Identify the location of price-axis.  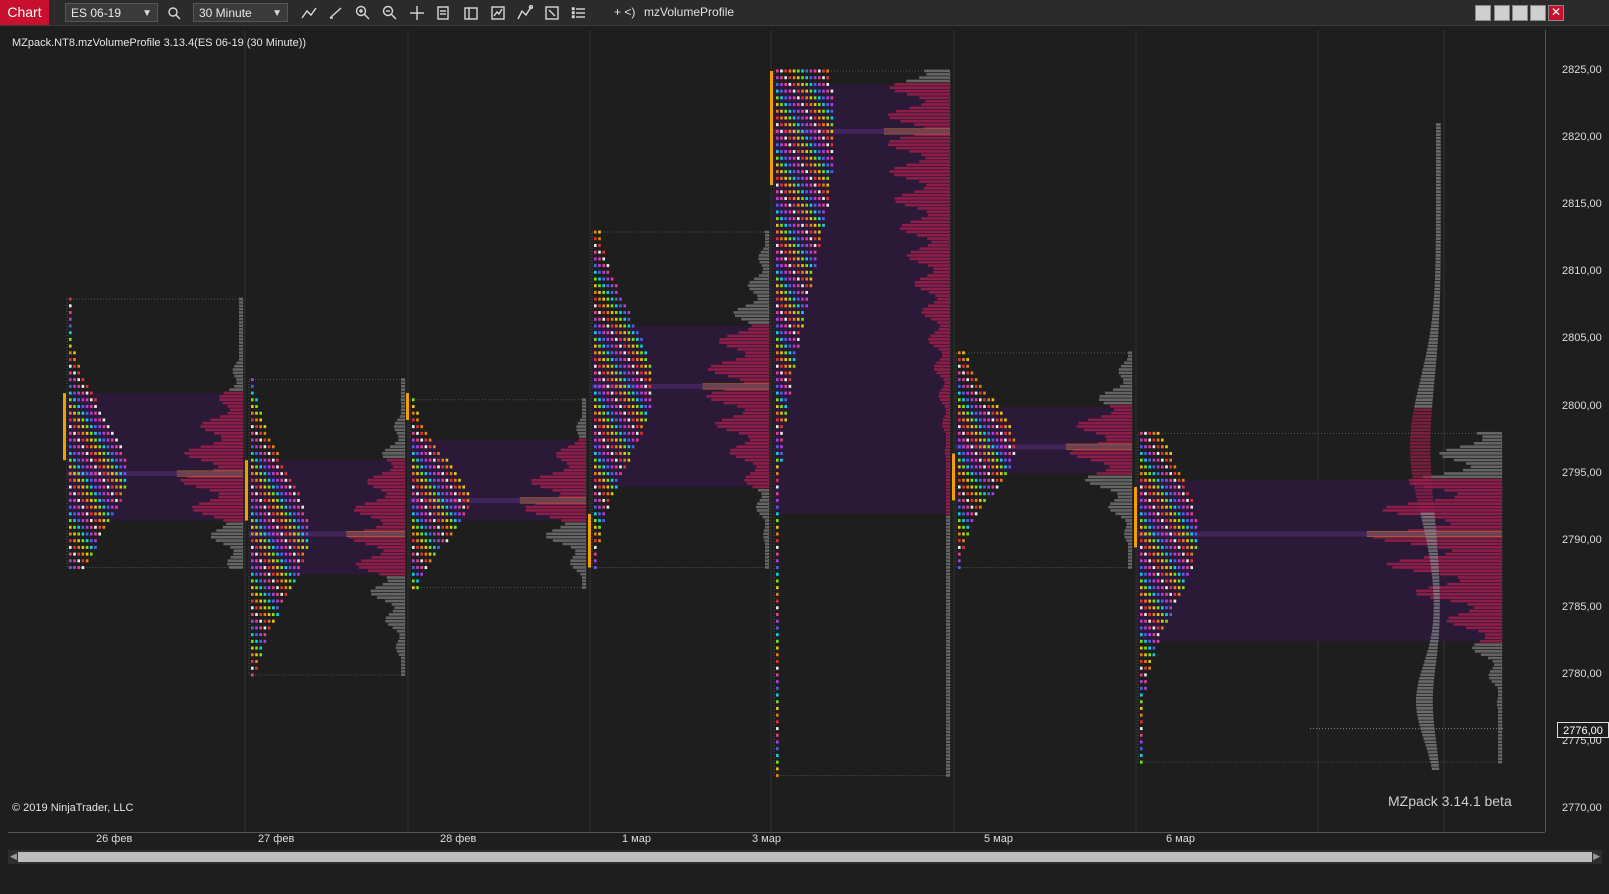
(1577, 431).